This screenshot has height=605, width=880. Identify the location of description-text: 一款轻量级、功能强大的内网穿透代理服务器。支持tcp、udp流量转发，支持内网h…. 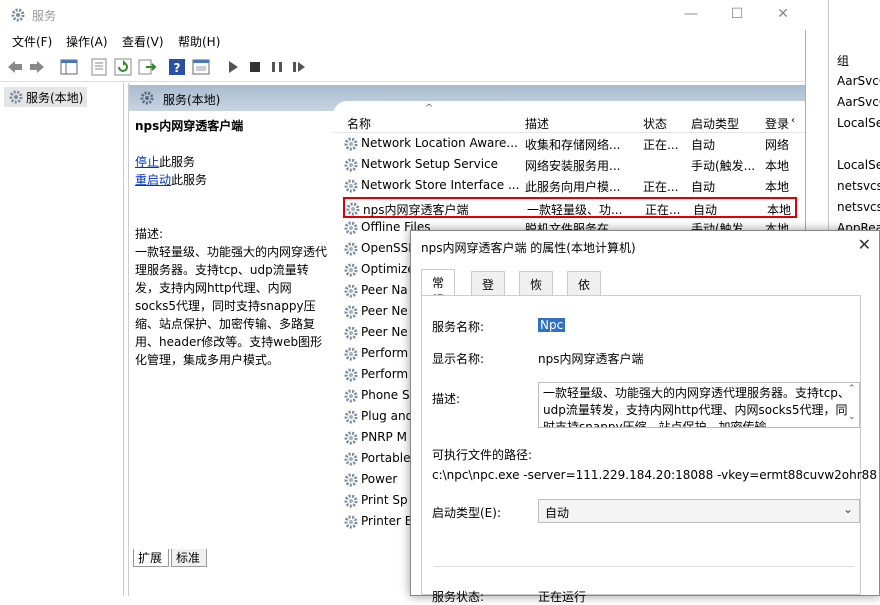
(231, 306).